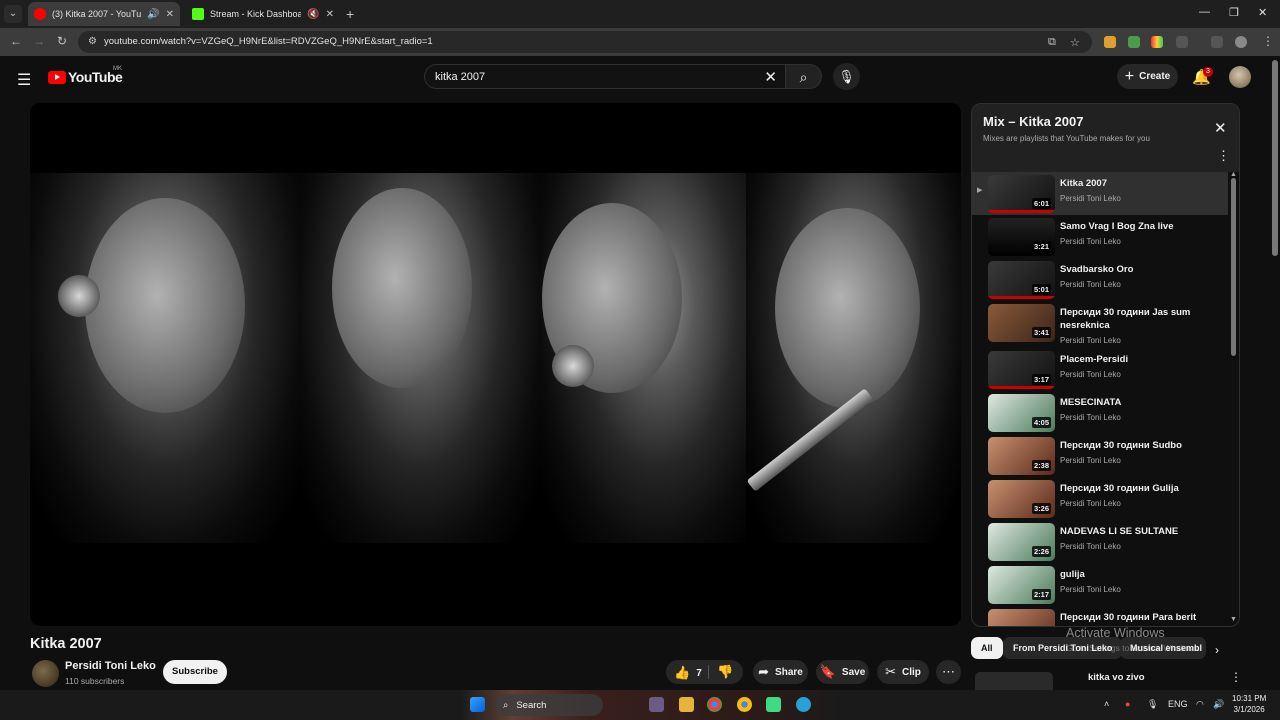 This screenshot has width=1280, height=720. What do you see at coordinates (1157, 42) in the screenshot?
I see `extension-3-icon` at bounding box center [1157, 42].